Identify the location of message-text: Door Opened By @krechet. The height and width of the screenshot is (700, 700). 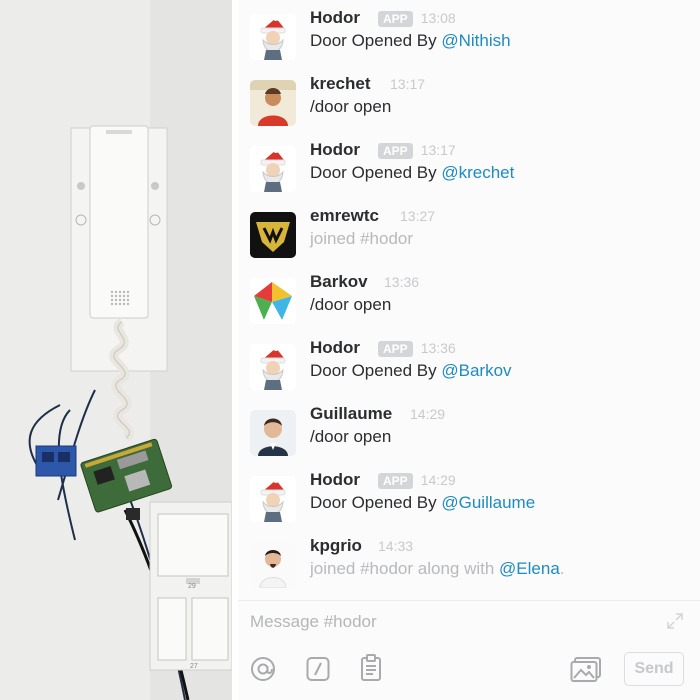
(412, 173).